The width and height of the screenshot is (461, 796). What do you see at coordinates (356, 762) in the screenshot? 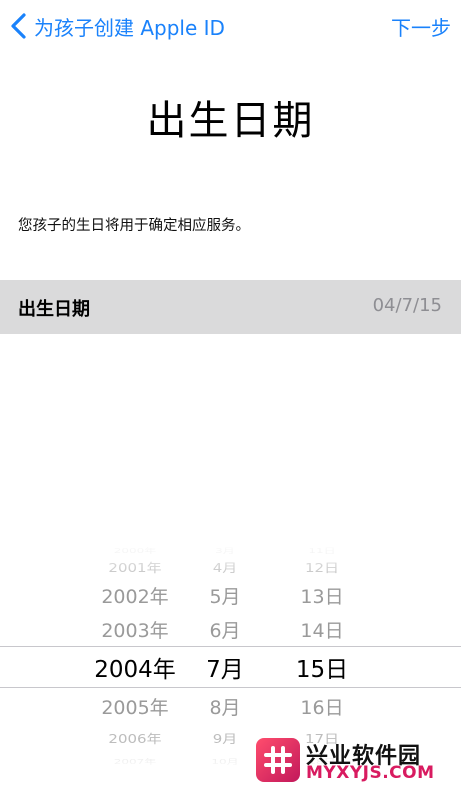
I see `watermark: 兴业软件园 MYXYJS.COM` at bounding box center [356, 762].